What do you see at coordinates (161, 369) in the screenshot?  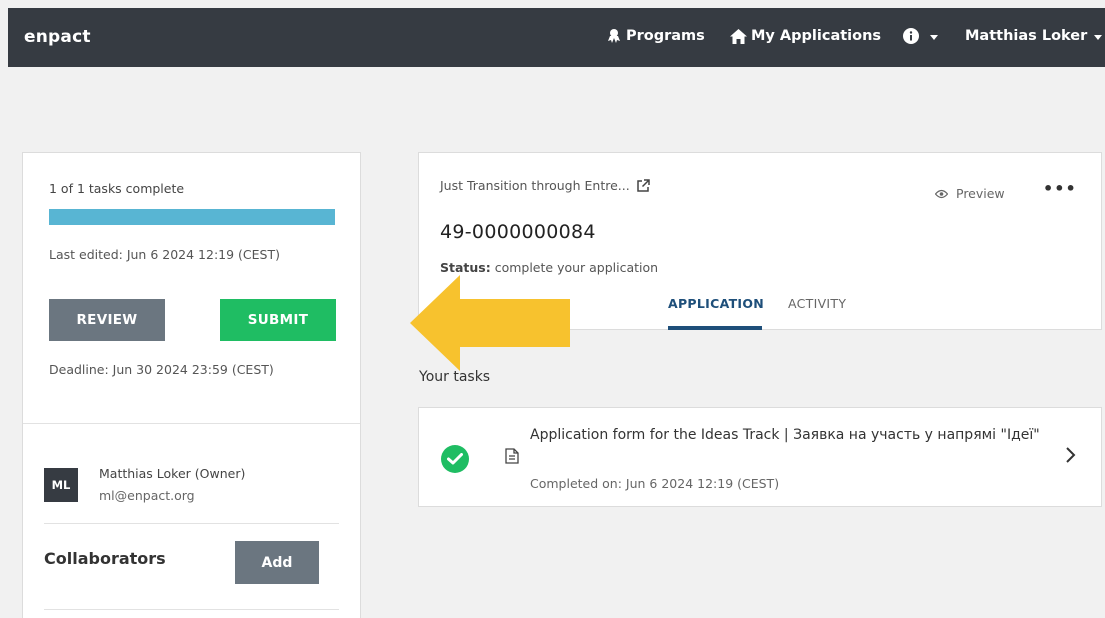 I see `deadline-text: Deadline: Jun 30 2024 23:59 (CEST)` at bounding box center [161, 369].